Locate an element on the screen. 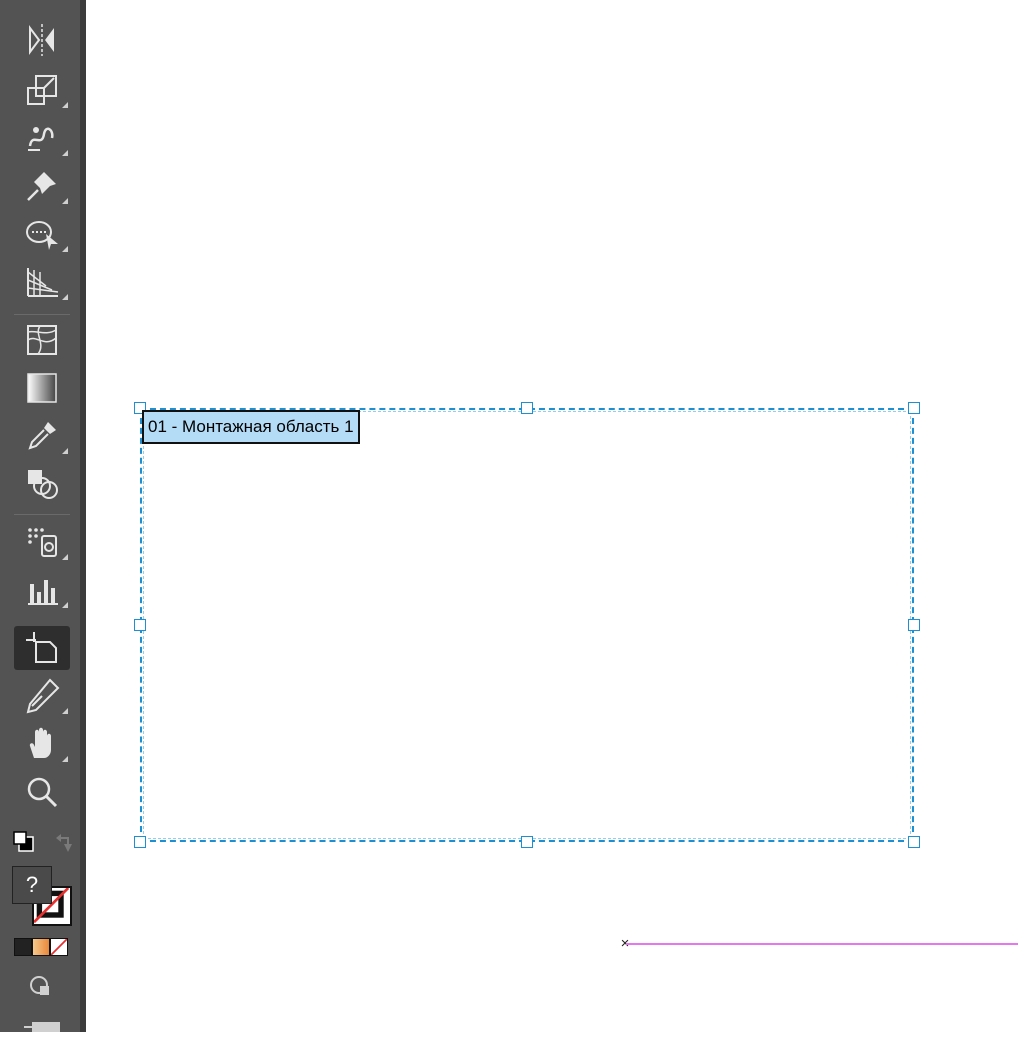 This screenshot has width=1018, height=1037. artboard-icon is located at coordinates (41, 647).